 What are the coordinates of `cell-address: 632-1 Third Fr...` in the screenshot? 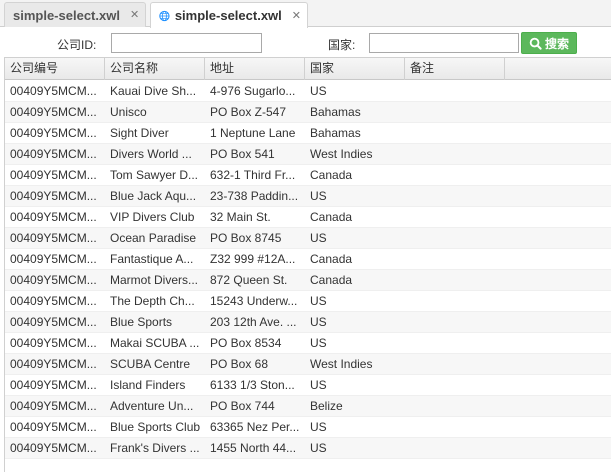 It's located at (253, 175).